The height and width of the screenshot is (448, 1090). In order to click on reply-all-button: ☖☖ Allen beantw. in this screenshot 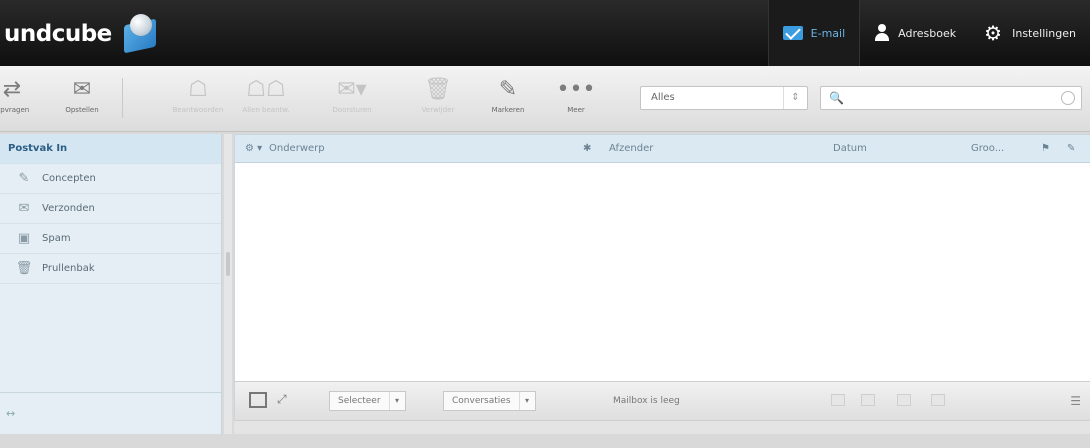, I will do `click(266, 95)`.